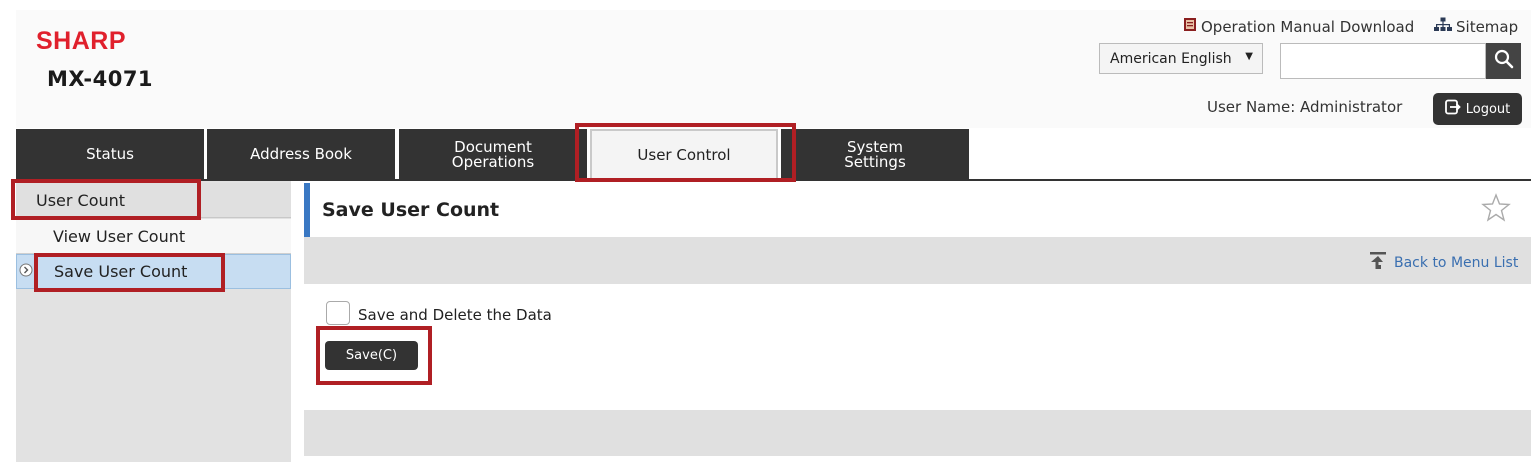  Describe the element at coordinates (1249, 56) in the screenshot. I see `dropdown-arrow-icon: ▼` at that location.